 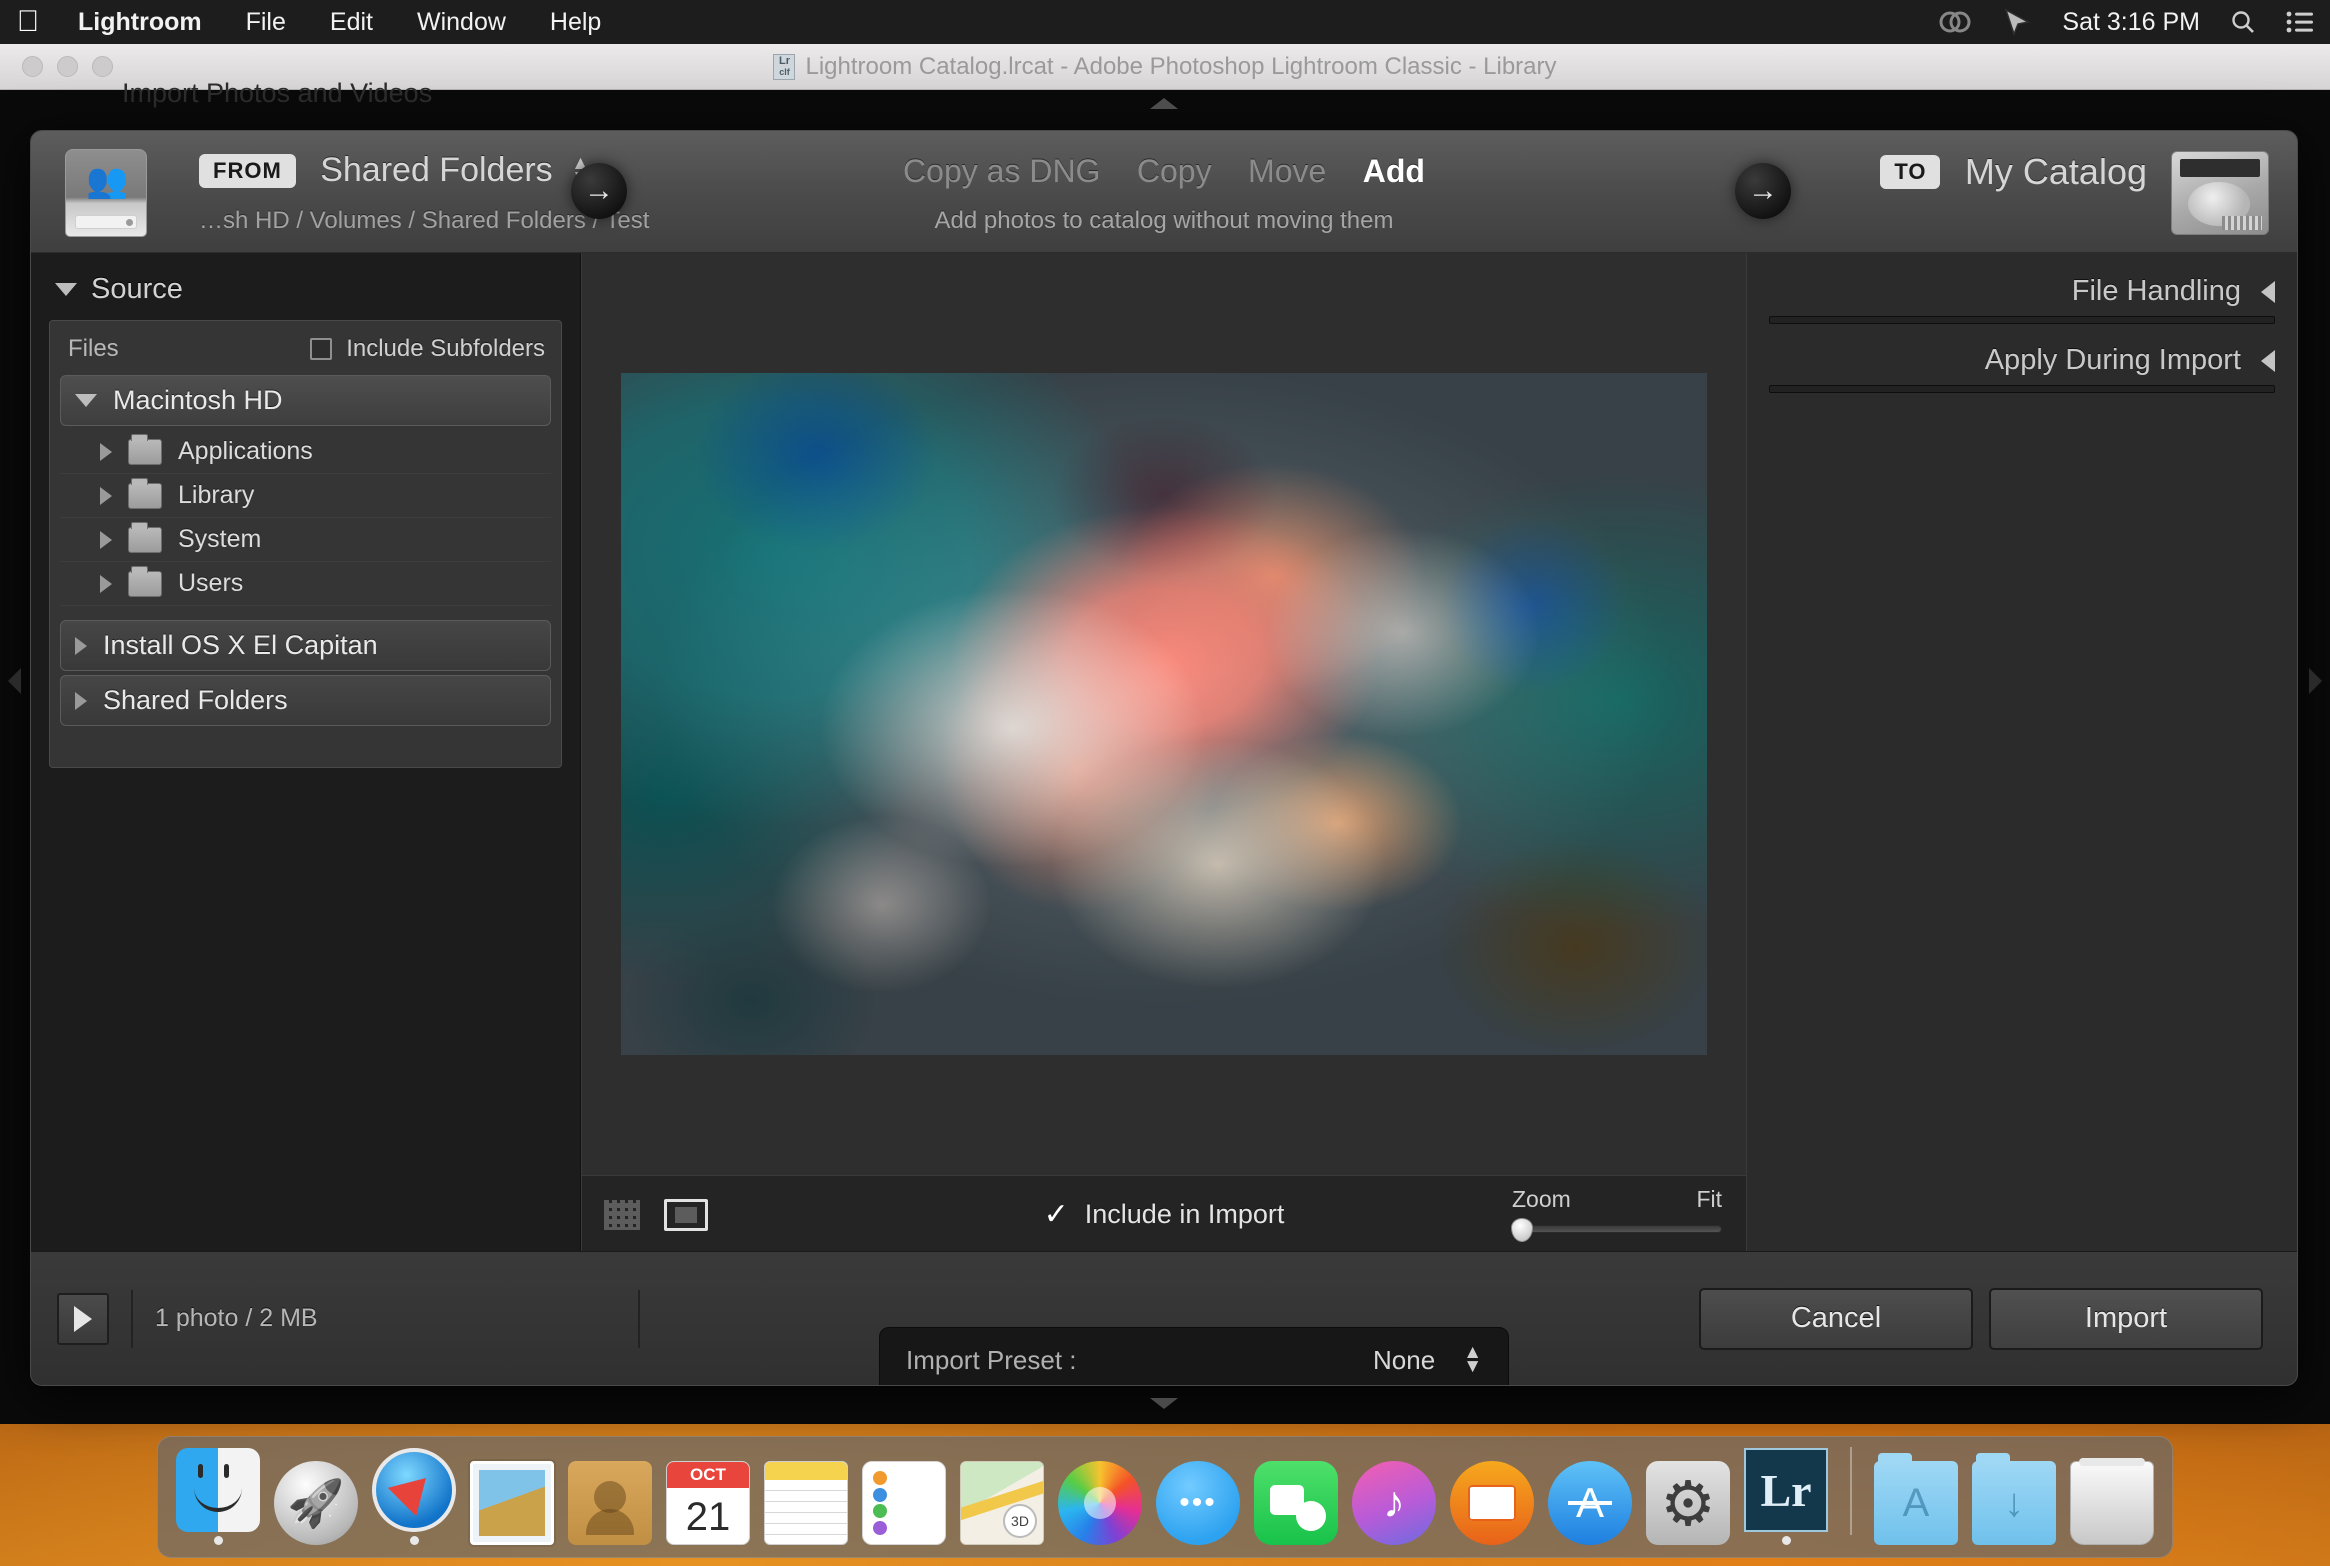 What do you see at coordinates (218, 1490) in the screenshot?
I see `finder-icon` at bounding box center [218, 1490].